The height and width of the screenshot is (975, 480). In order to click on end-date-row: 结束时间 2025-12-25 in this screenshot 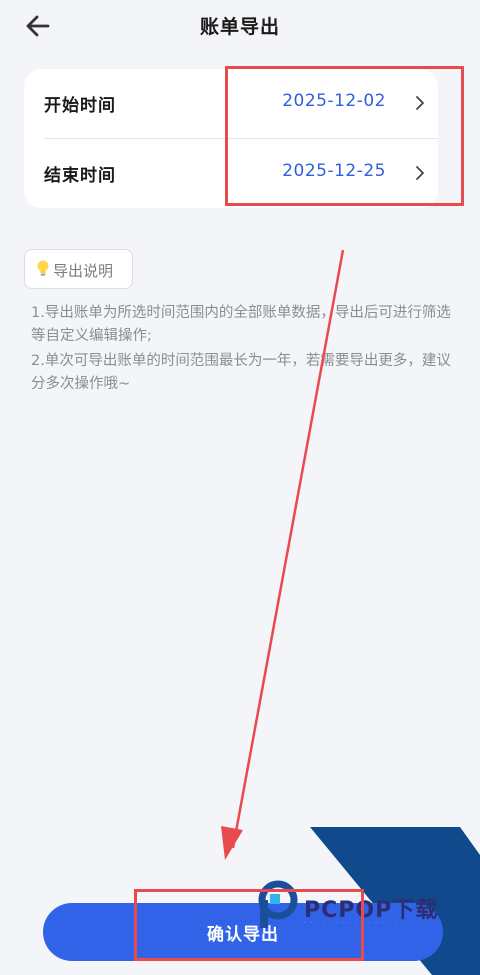, I will do `click(231, 173)`.